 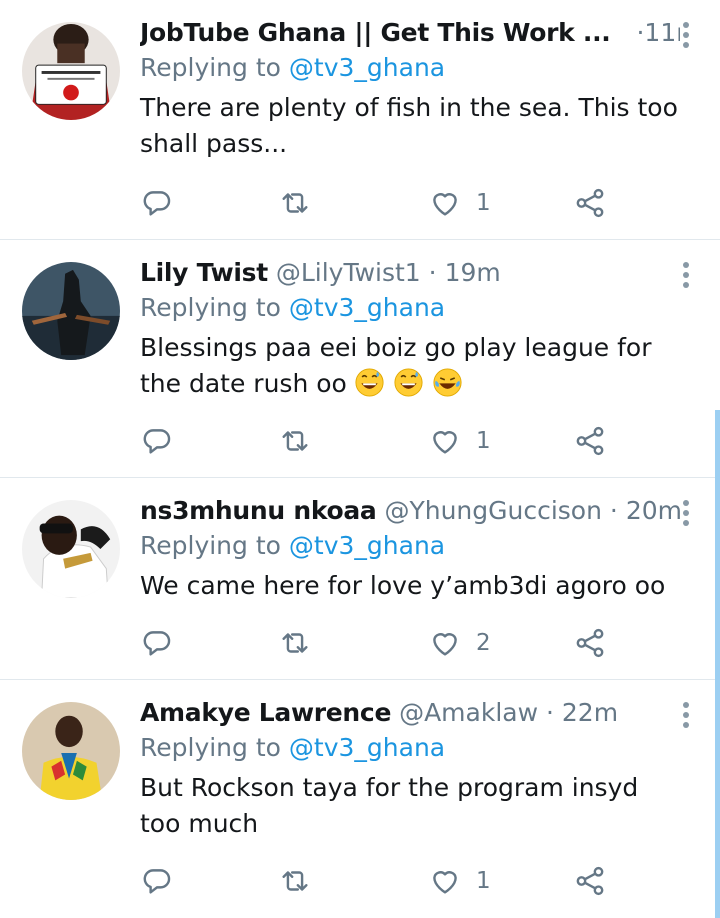 What do you see at coordinates (717, 664) in the screenshot?
I see `scrollbar` at bounding box center [717, 664].